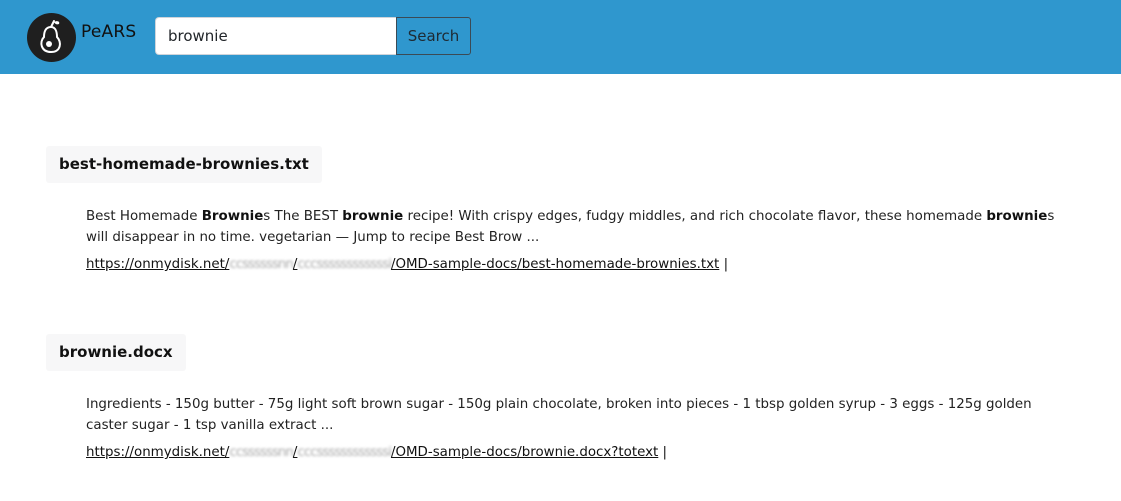 This screenshot has height=501, width=1121. What do you see at coordinates (276, 36) in the screenshot?
I see `search-input` at bounding box center [276, 36].